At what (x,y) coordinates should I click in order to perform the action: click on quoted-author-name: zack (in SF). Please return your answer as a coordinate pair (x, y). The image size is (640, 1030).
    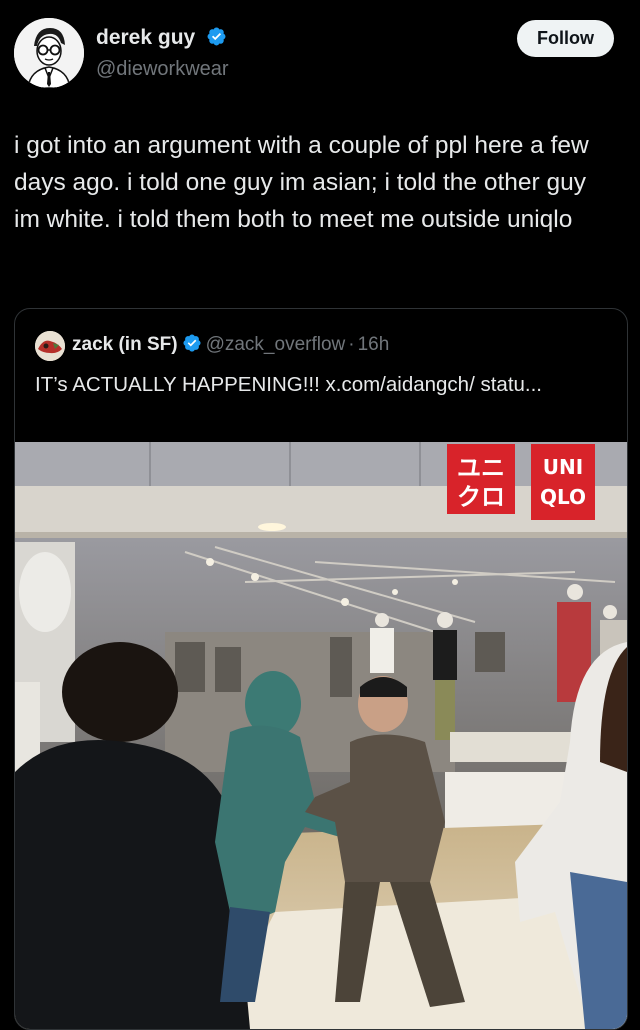
    Looking at the image, I should click on (125, 344).